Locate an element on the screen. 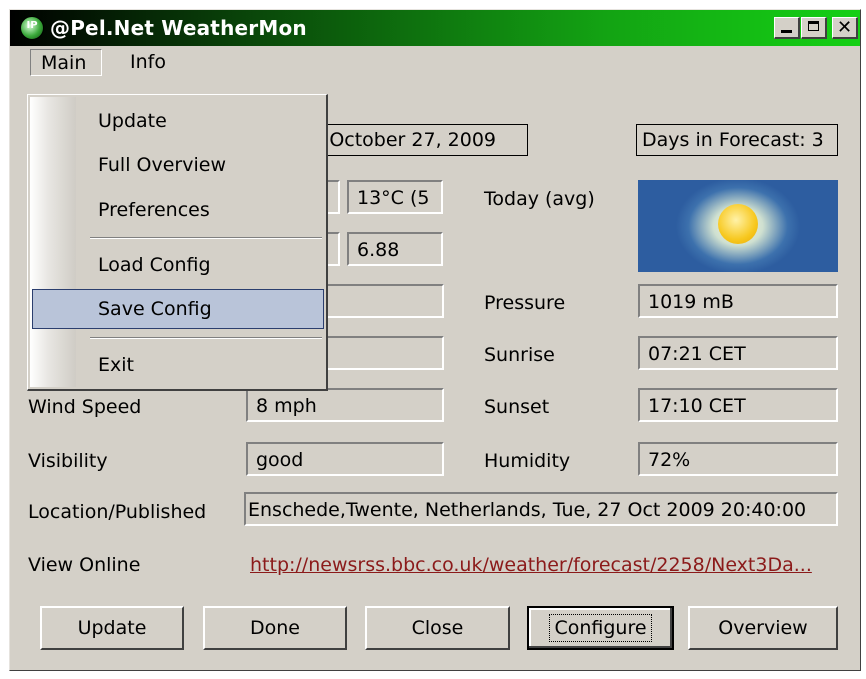 The height and width of the screenshot is (679, 866). maximize-icon is located at coordinates (813, 26).